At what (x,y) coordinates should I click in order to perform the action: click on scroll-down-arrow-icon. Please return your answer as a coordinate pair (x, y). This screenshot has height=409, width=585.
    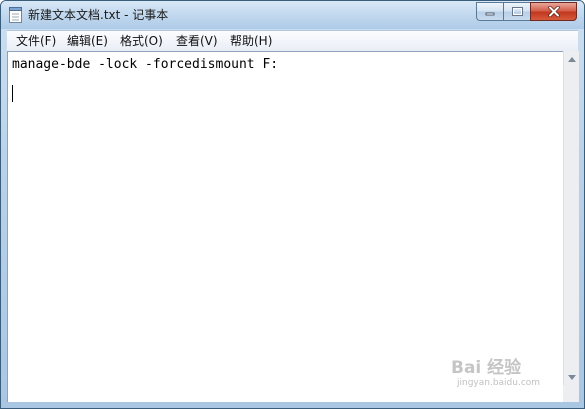
    Looking at the image, I should click on (571, 377).